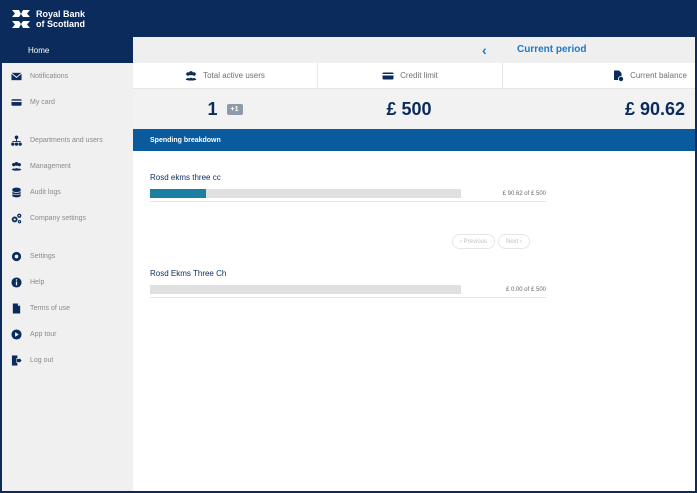 This screenshot has height=493, width=697. I want to click on stats-values-row: 1 +1 £ 500 £ 90.62, so click(414, 109).